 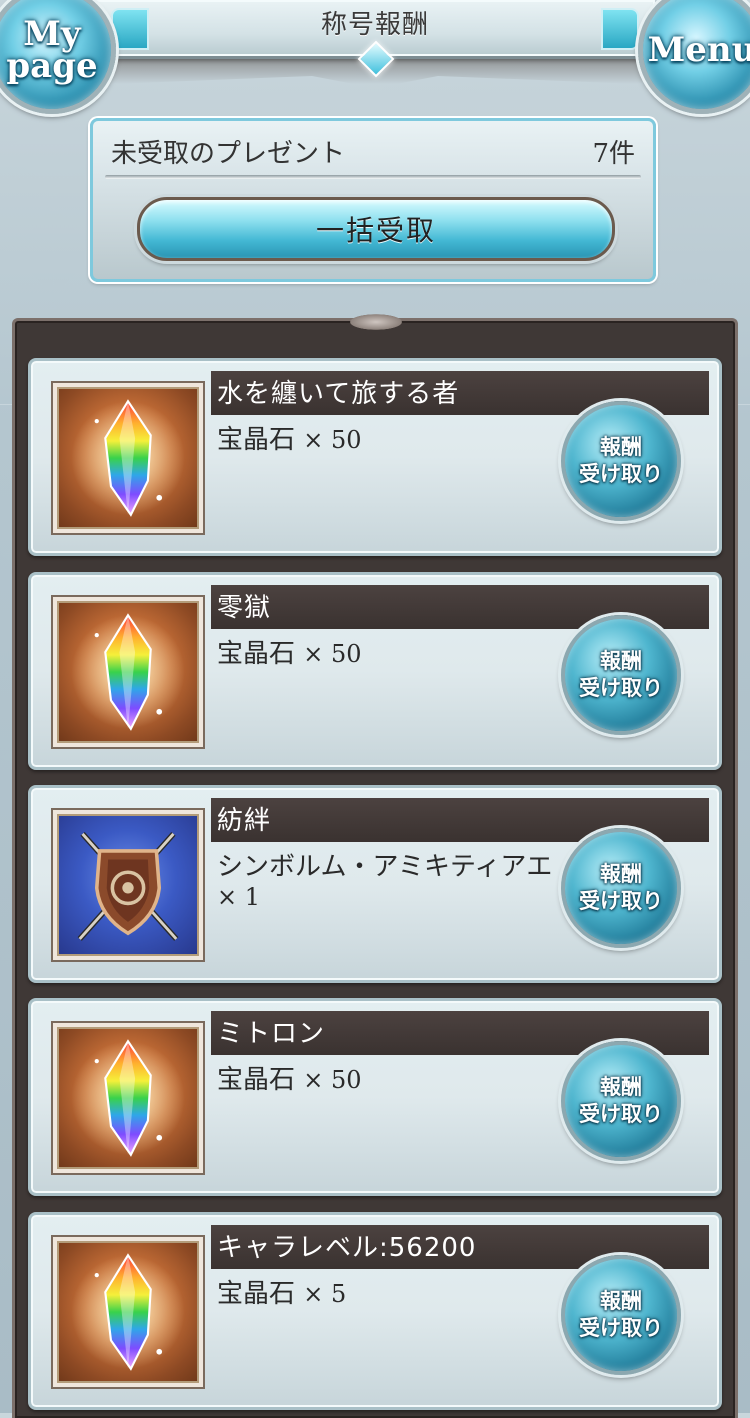 I want to click on menu-button: Menu, so click(x=694, y=57).